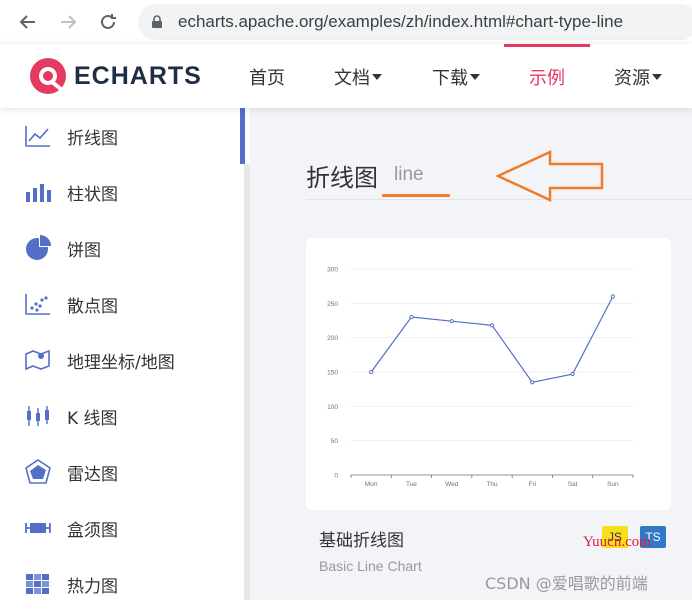  What do you see at coordinates (38, 472) in the screenshot?
I see `radar-chart-icon` at bounding box center [38, 472].